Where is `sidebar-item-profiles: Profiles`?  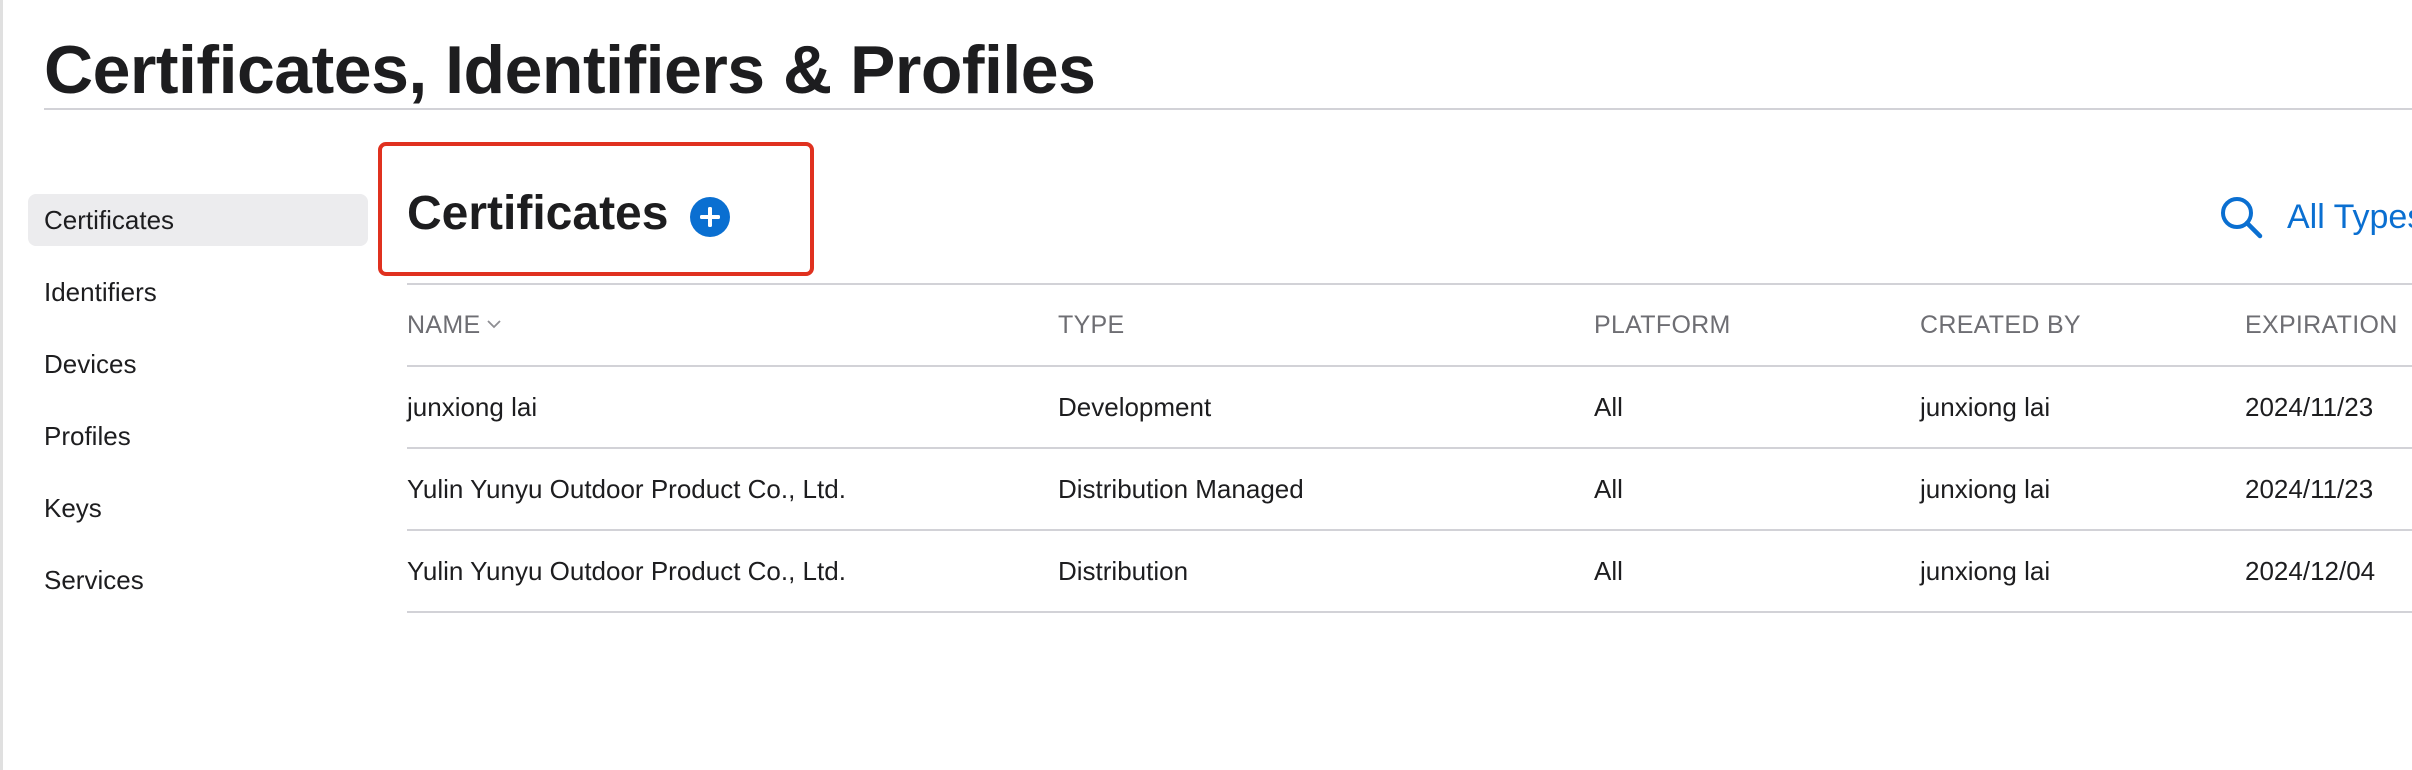
sidebar-item-profiles: Profiles is located at coordinates (198, 436).